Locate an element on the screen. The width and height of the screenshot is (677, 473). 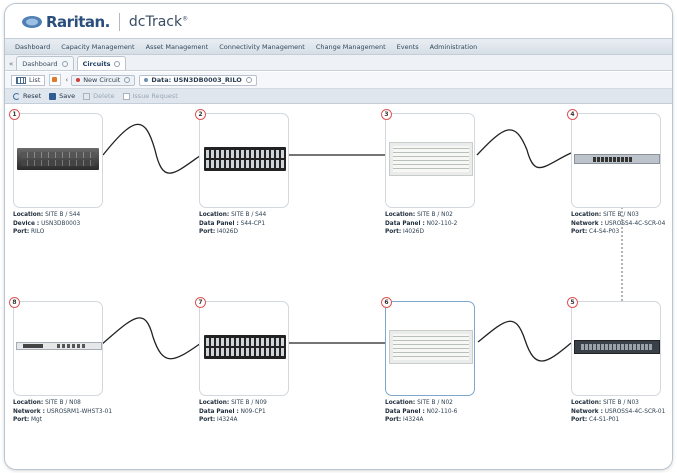
main-tabs: « Dashboard Circuits is located at coordinates (338, 63).